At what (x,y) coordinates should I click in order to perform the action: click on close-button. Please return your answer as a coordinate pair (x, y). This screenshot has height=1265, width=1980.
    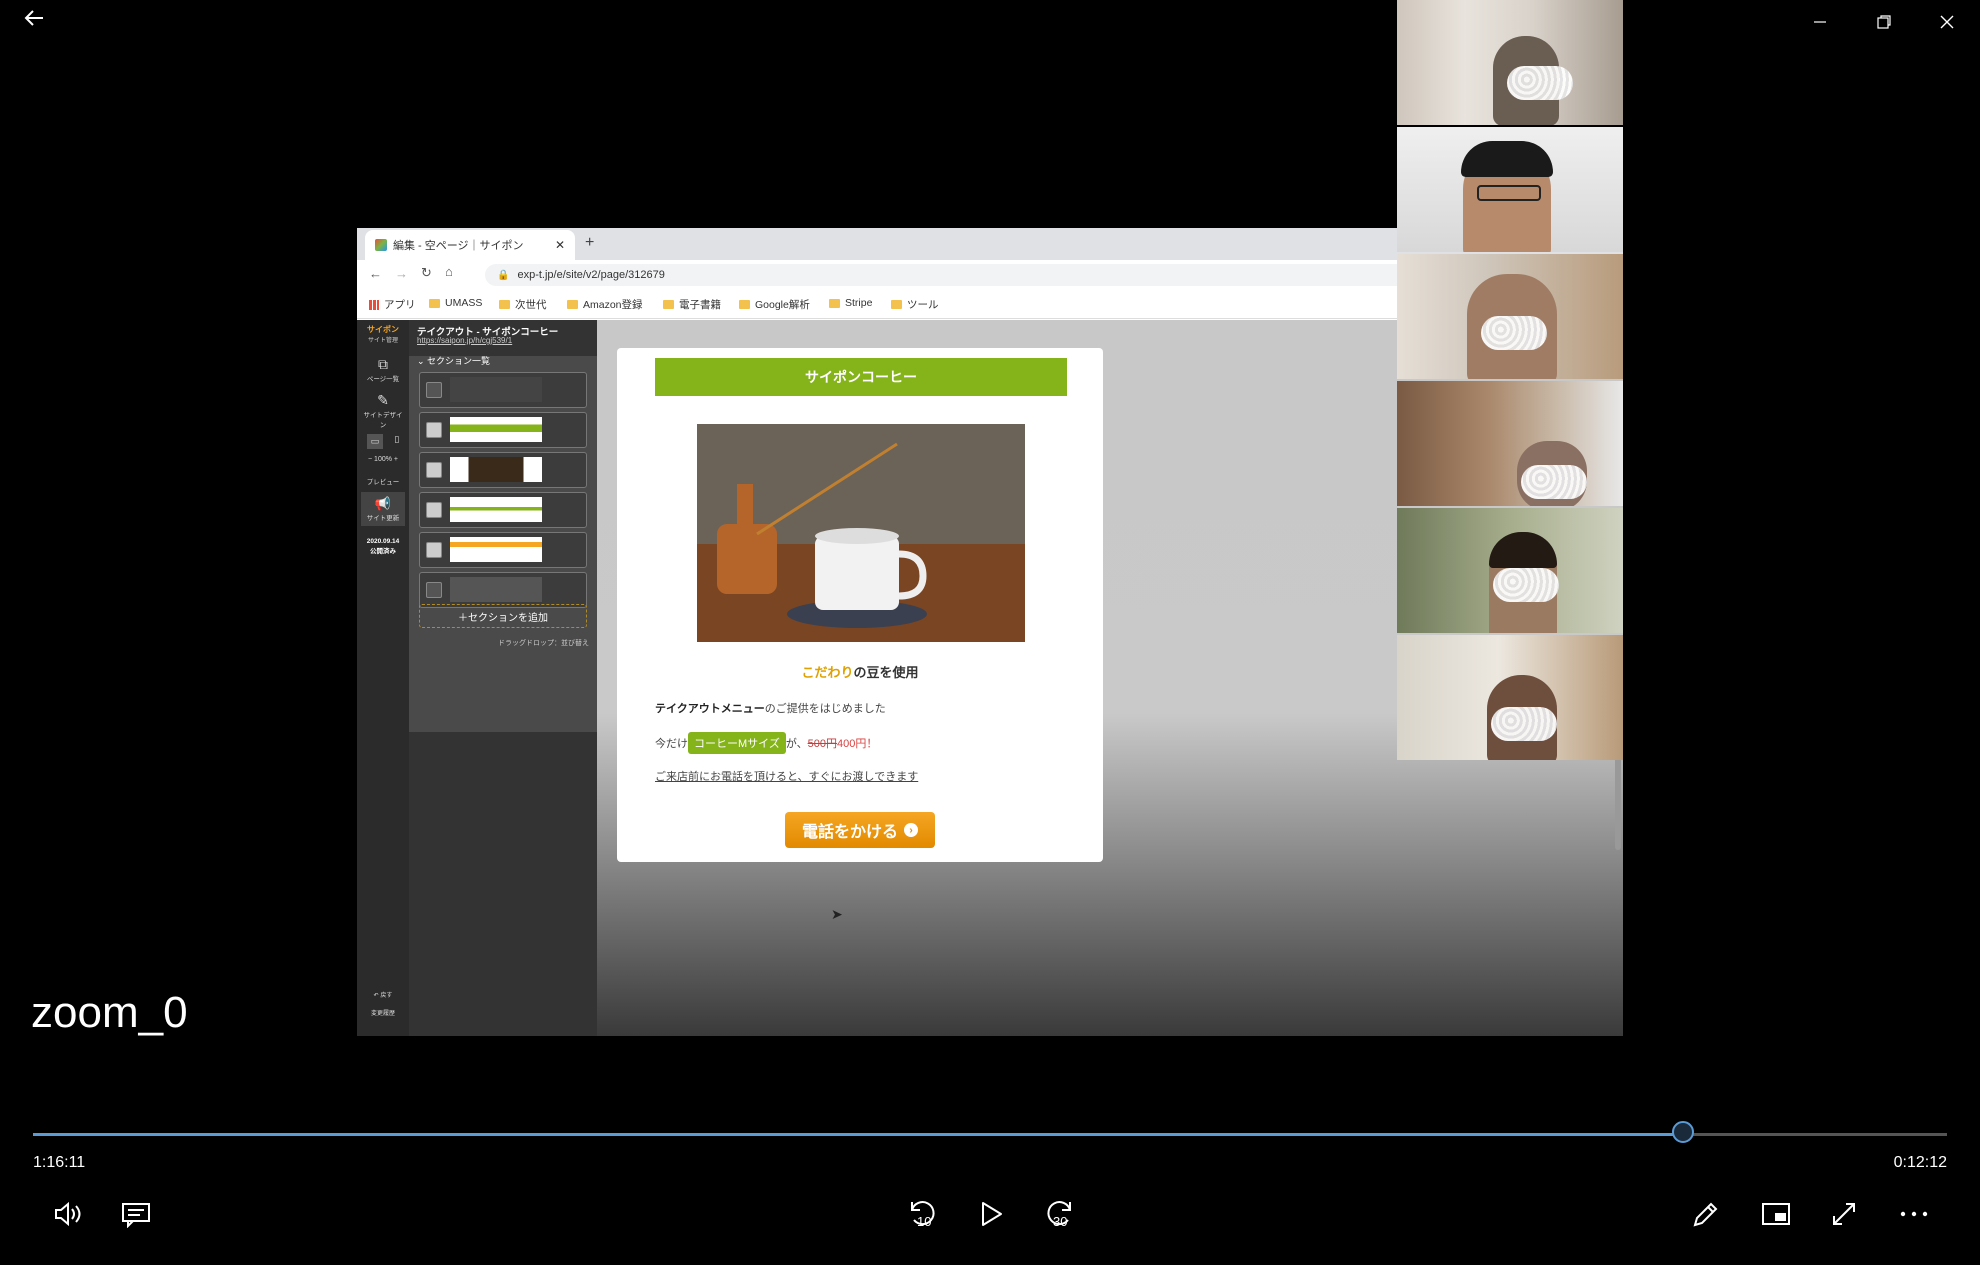
    Looking at the image, I should click on (1947, 22).